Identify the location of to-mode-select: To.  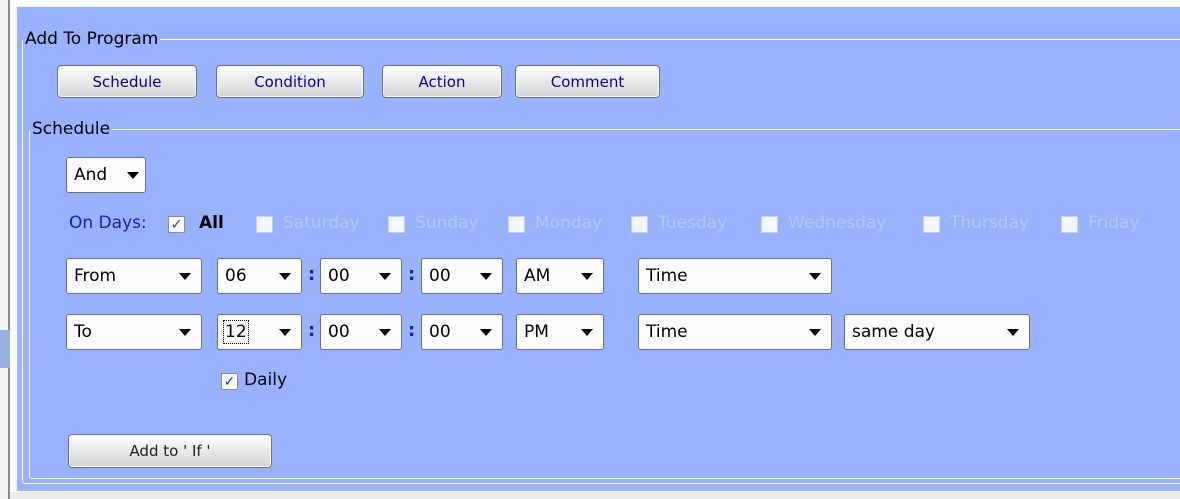
(134, 332).